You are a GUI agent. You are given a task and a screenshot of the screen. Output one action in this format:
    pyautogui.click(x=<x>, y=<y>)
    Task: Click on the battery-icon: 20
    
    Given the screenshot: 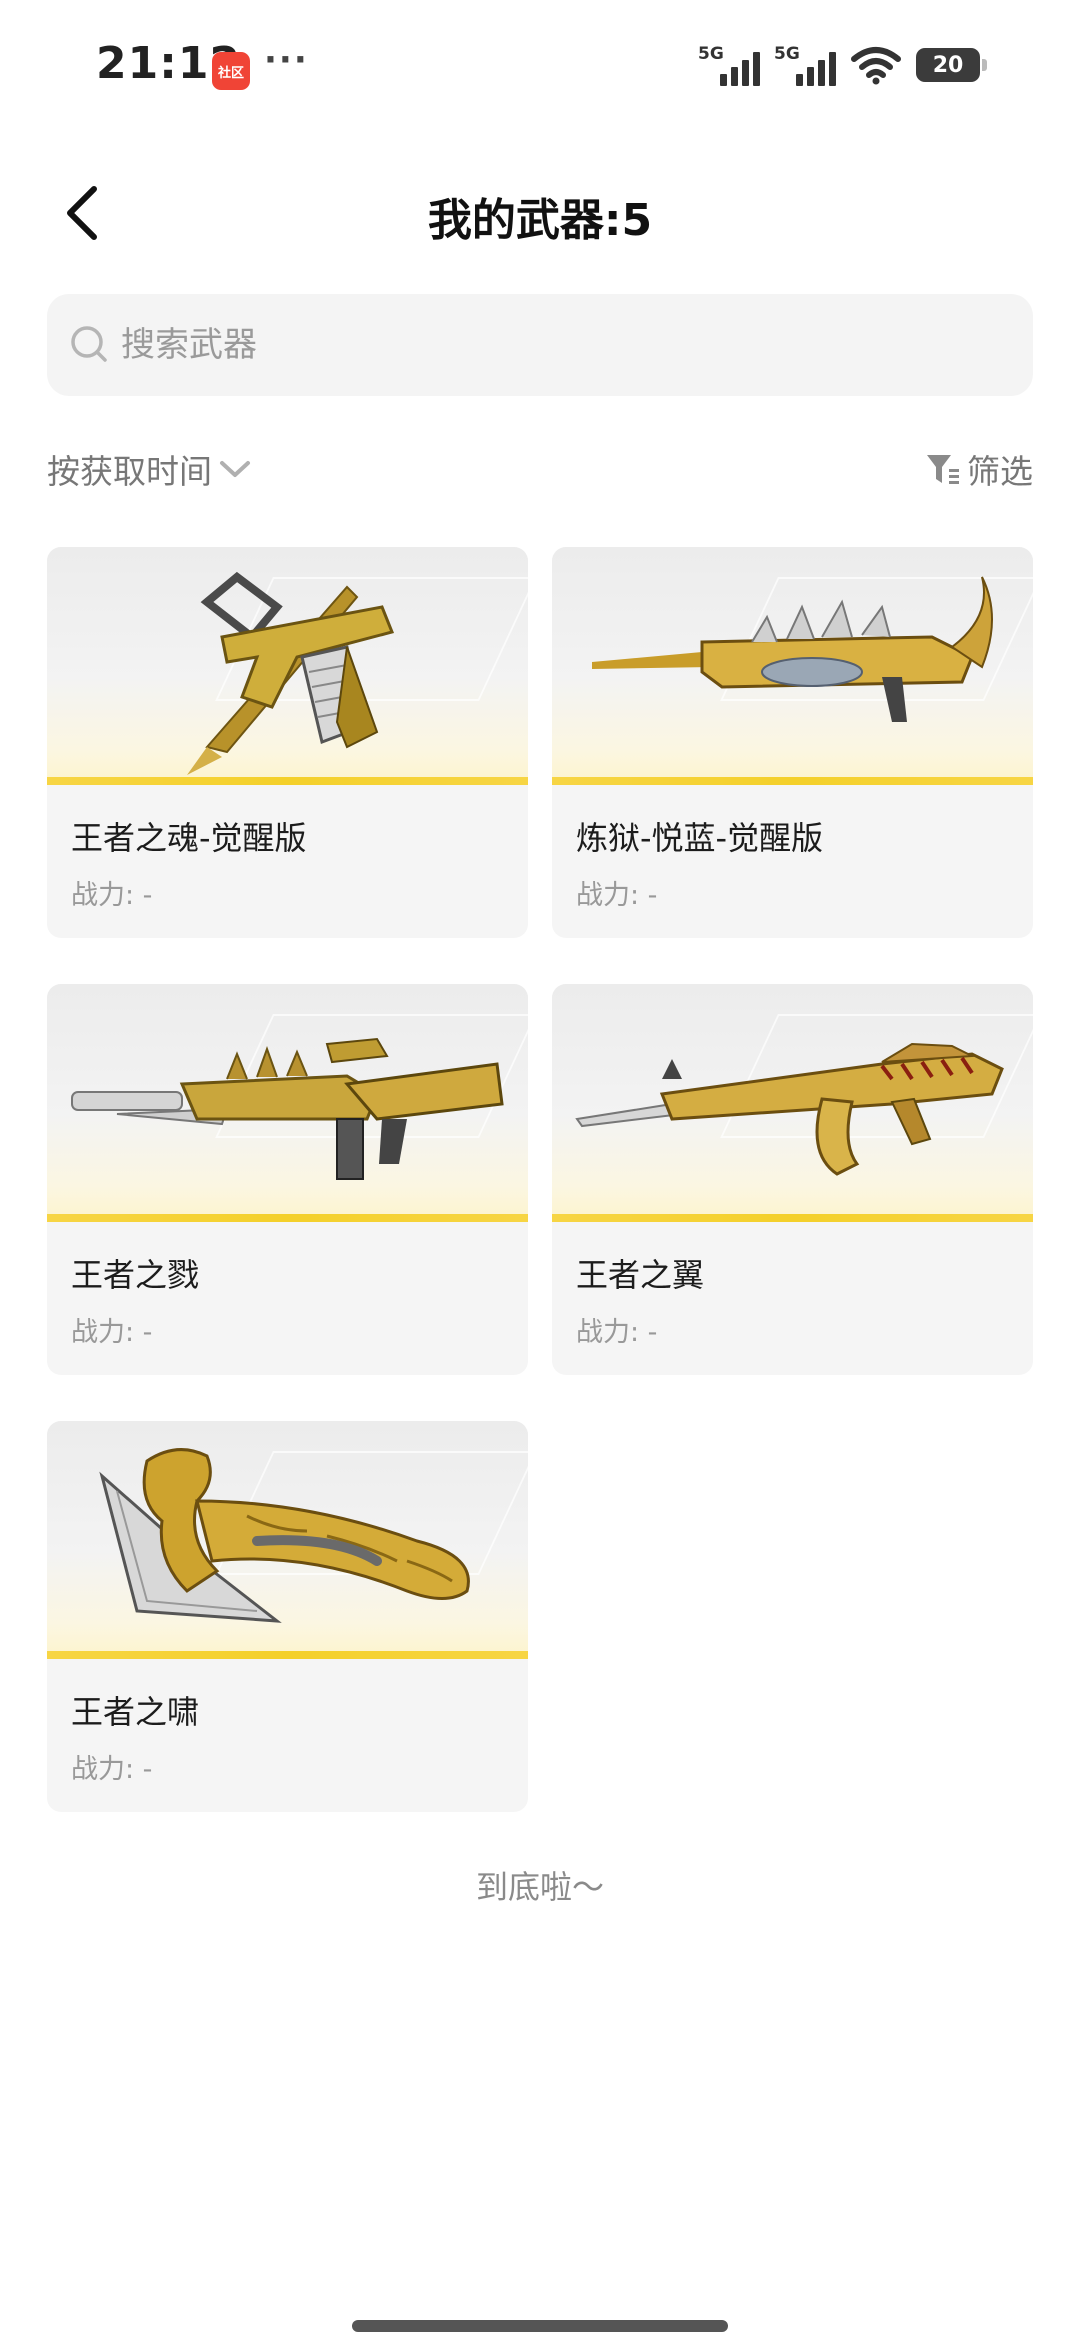 What is the action you would take?
    pyautogui.click(x=951, y=65)
    